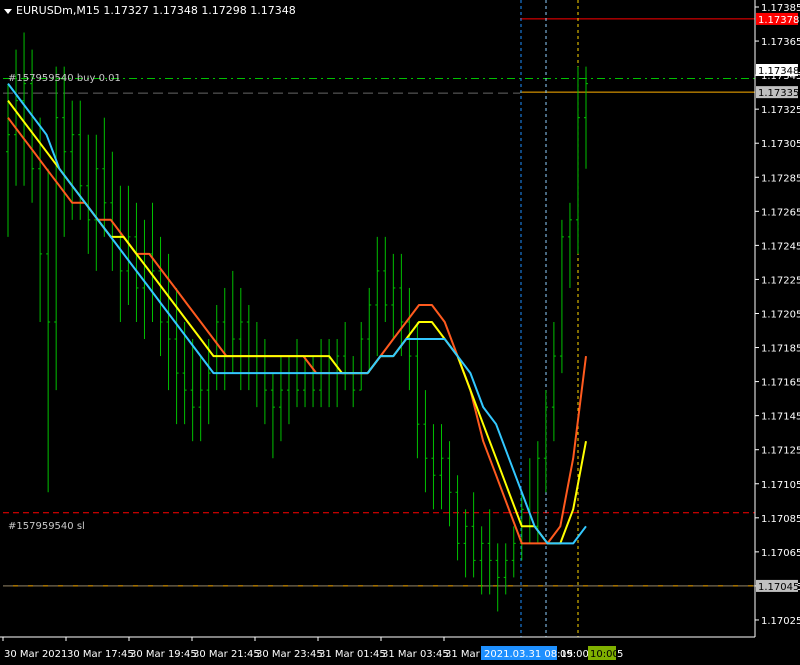  I want to click on price-tick-label: 1.17325, so click(780, 110).